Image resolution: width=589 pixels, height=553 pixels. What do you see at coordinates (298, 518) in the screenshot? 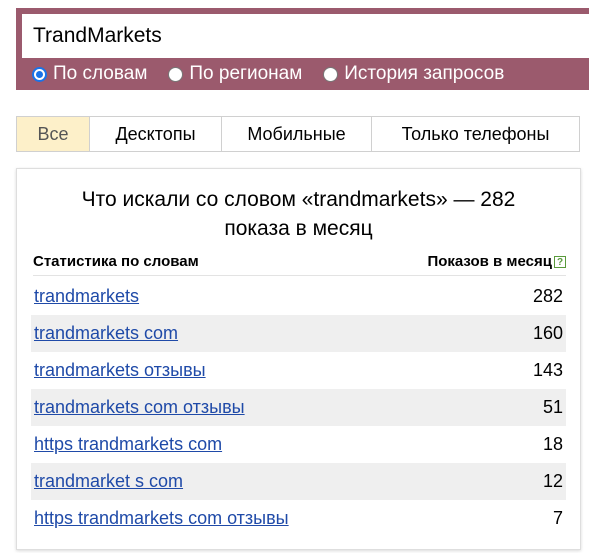
I see `table-row: https trandmarkets com отзывы 7` at bounding box center [298, 518].